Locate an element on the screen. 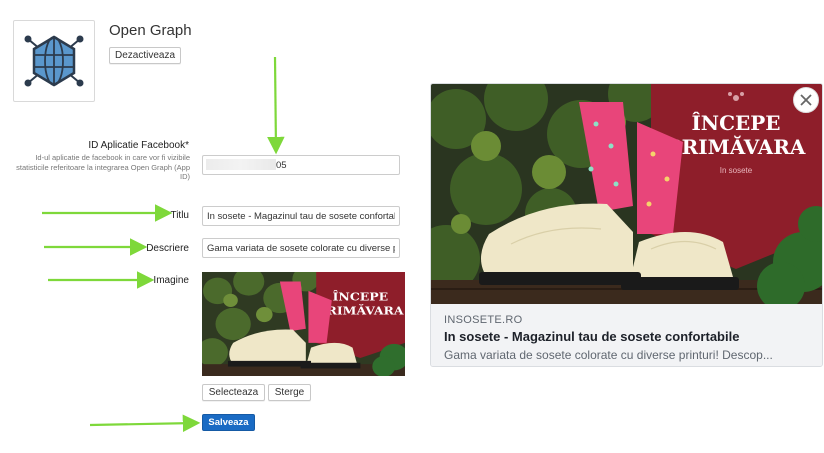  arrow-to-save is located at coordinates (145, 423).